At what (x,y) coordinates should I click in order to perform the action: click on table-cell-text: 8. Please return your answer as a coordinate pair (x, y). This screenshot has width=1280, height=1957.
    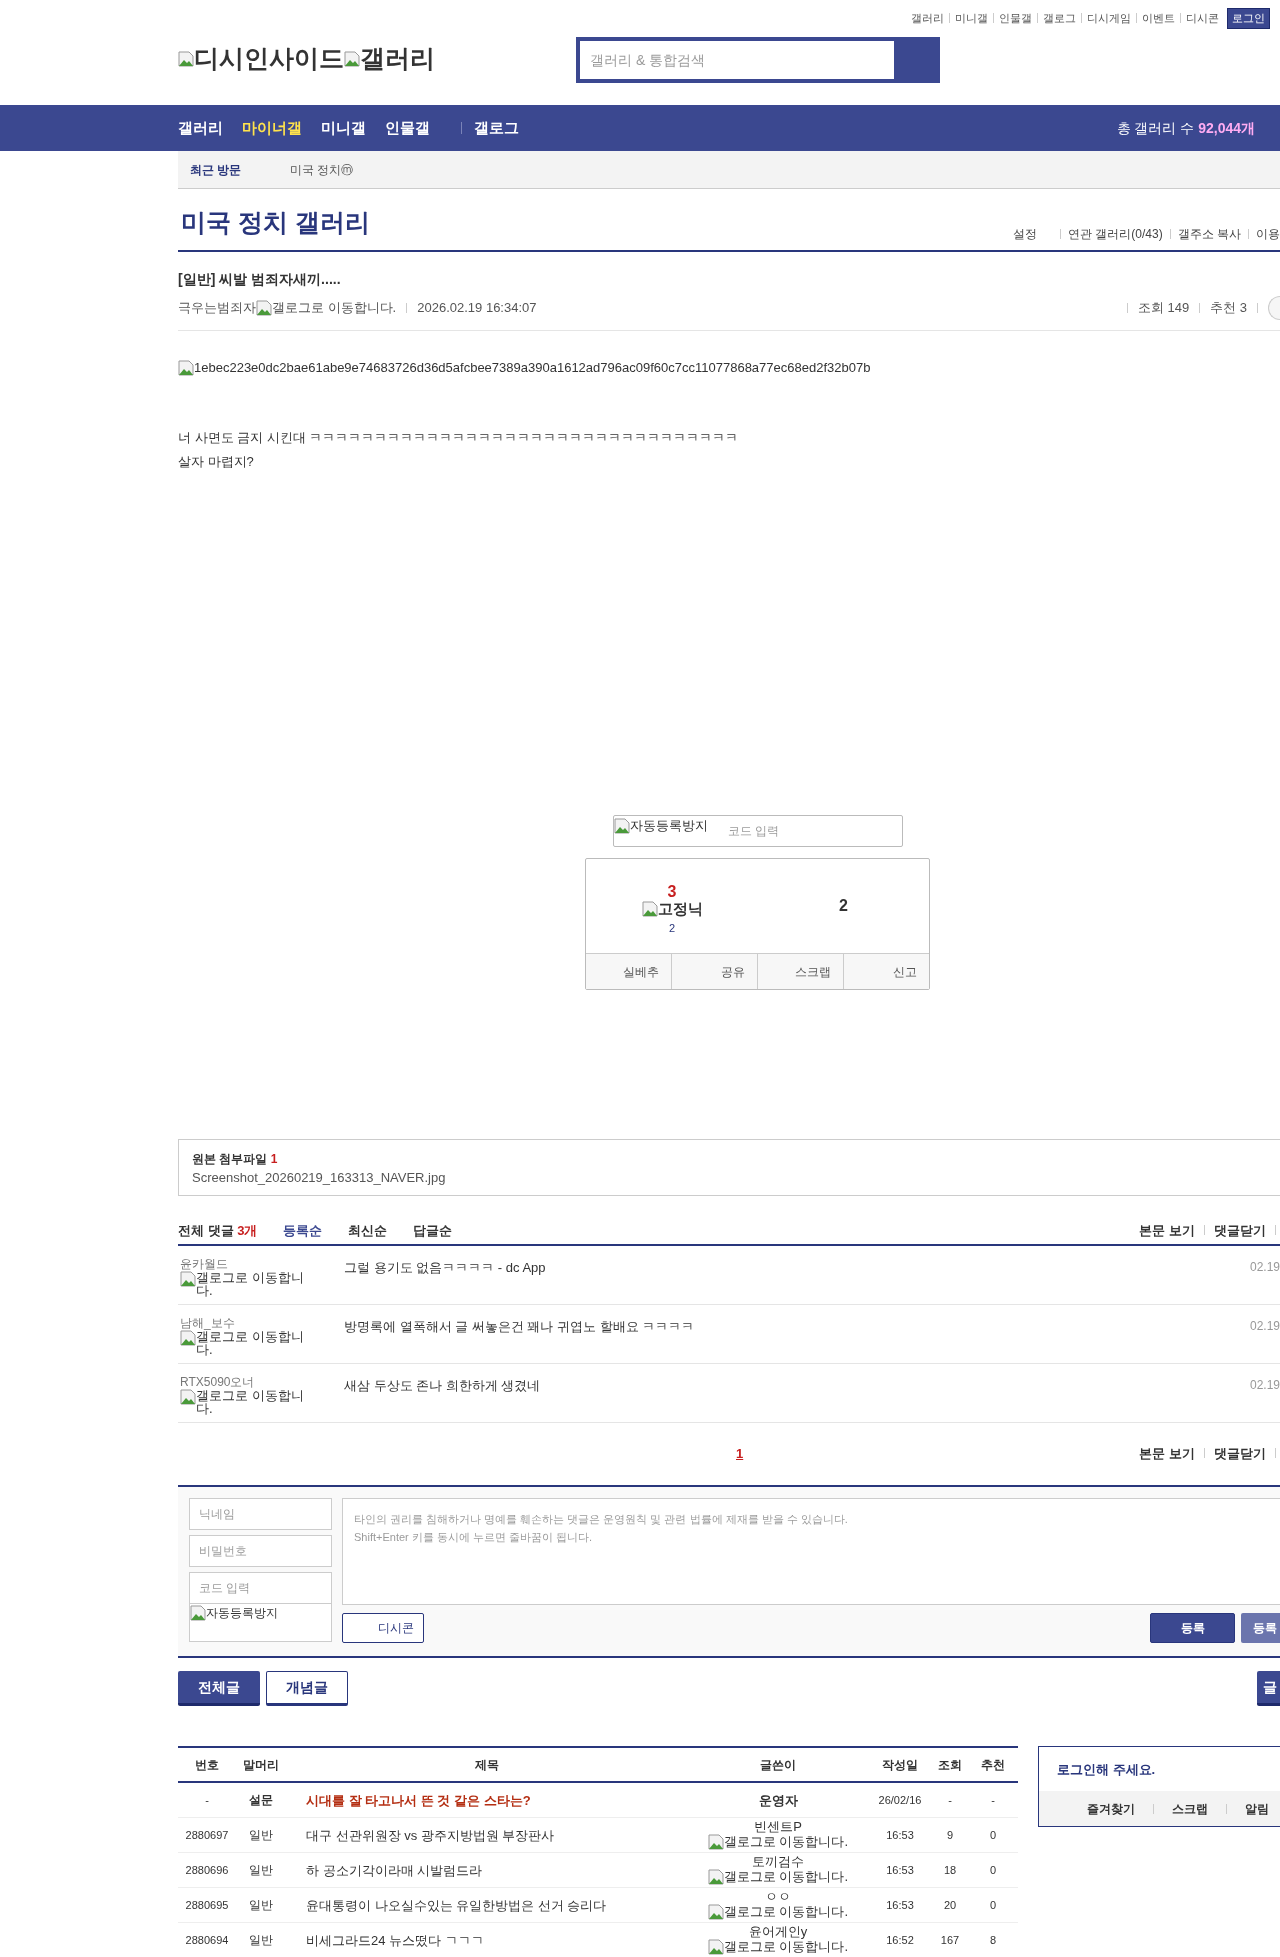
    Looking at the image, I should click on (993, 1940).